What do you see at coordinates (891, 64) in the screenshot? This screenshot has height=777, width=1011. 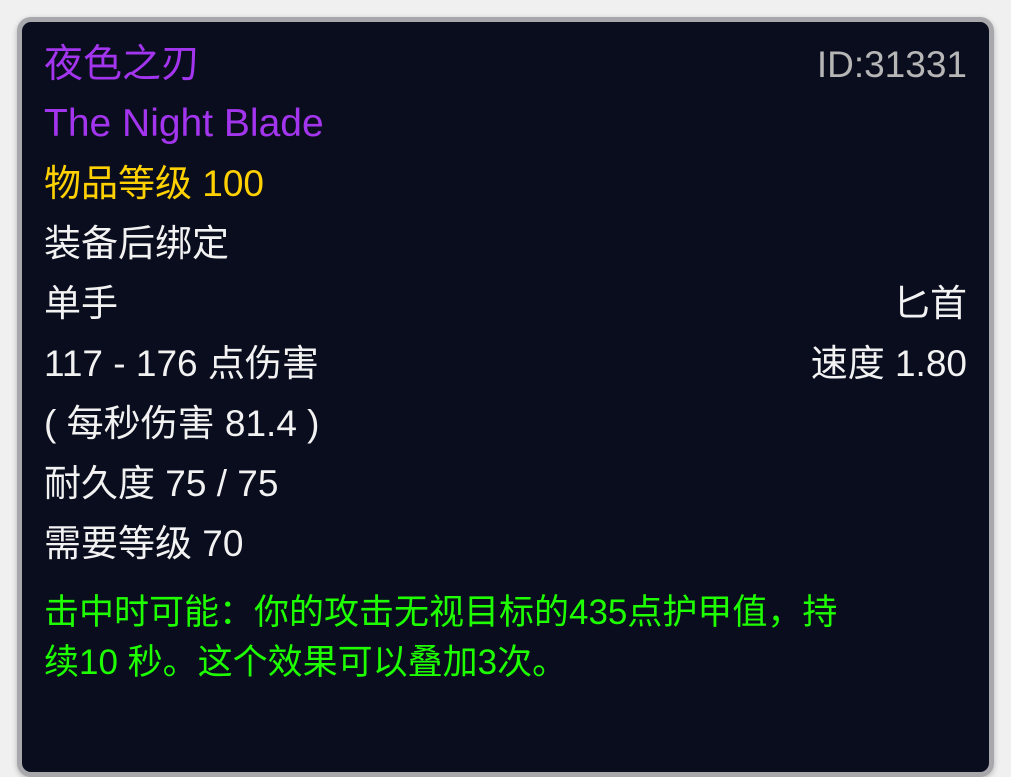 I see `item-id-label: ID:31331` at bounding box center [891, 64].